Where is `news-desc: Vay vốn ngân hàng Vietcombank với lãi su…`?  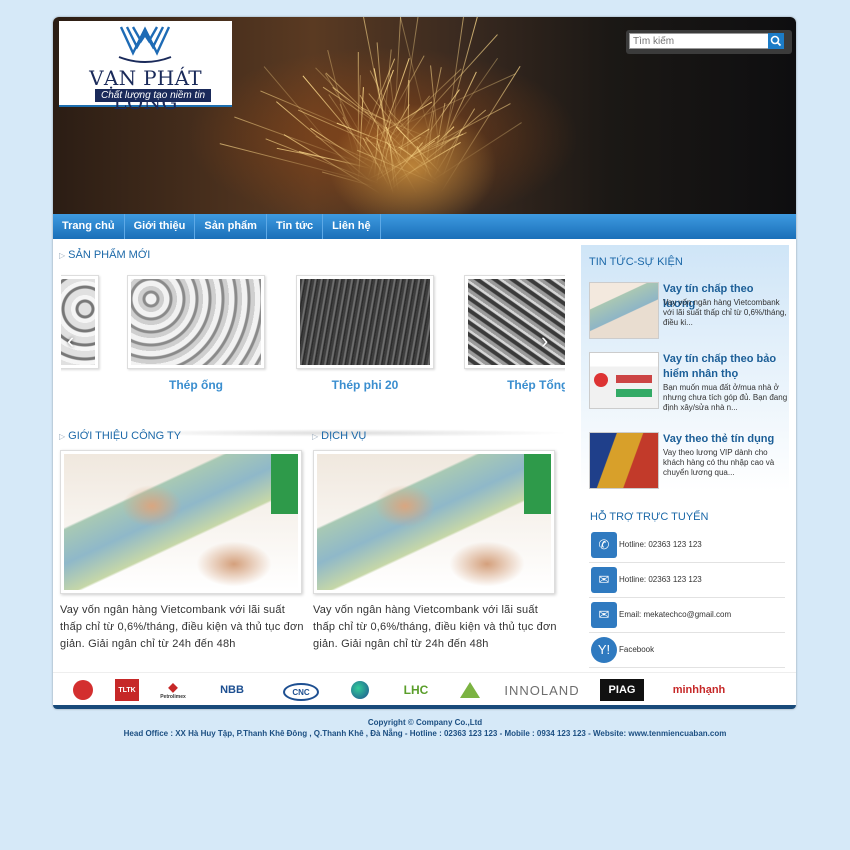 news-desc: Vay vốn ngân hàng Vietcombank với lãi su… is located at coordinates (725, 312).